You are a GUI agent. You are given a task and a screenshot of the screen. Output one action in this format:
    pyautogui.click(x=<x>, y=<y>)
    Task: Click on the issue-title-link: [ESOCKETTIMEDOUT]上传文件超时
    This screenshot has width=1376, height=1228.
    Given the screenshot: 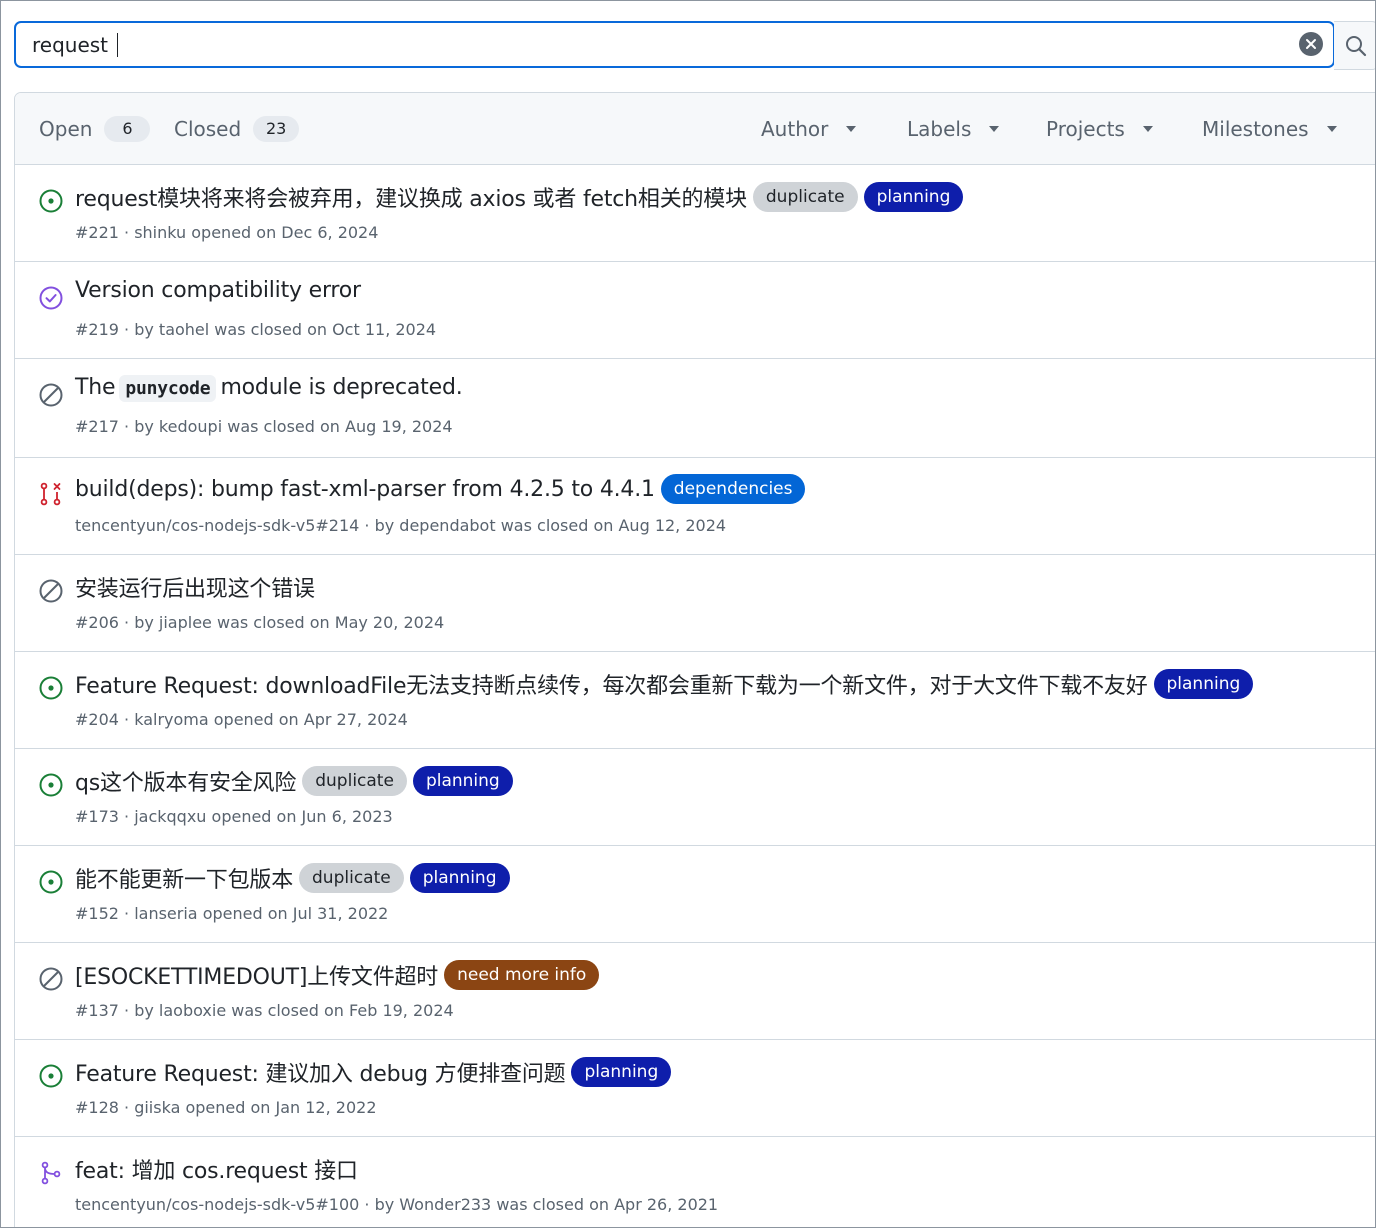 What is the action you would take?
    pyautogui.click(x=256, y=975)
    